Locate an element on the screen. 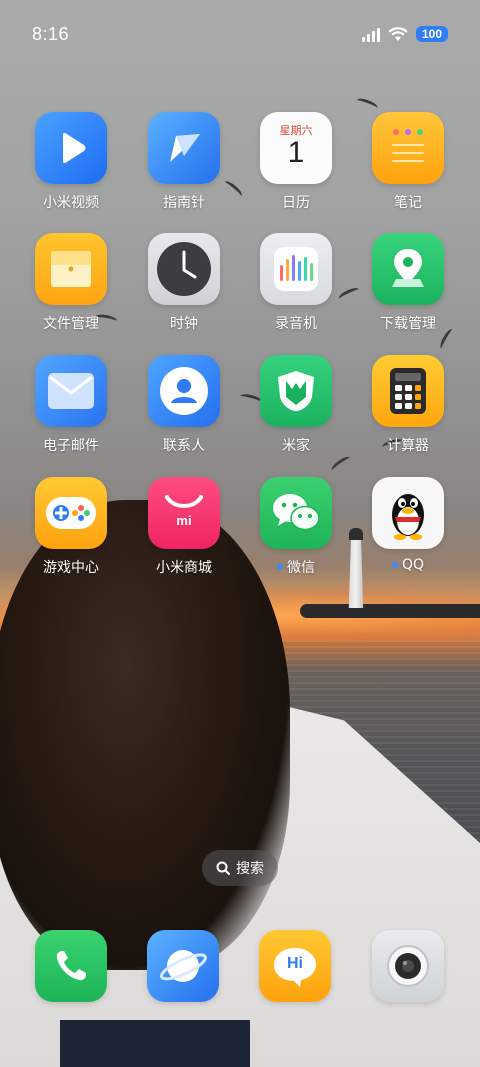  status-bar: 8:16 100 is located at coordinates (240, 34).